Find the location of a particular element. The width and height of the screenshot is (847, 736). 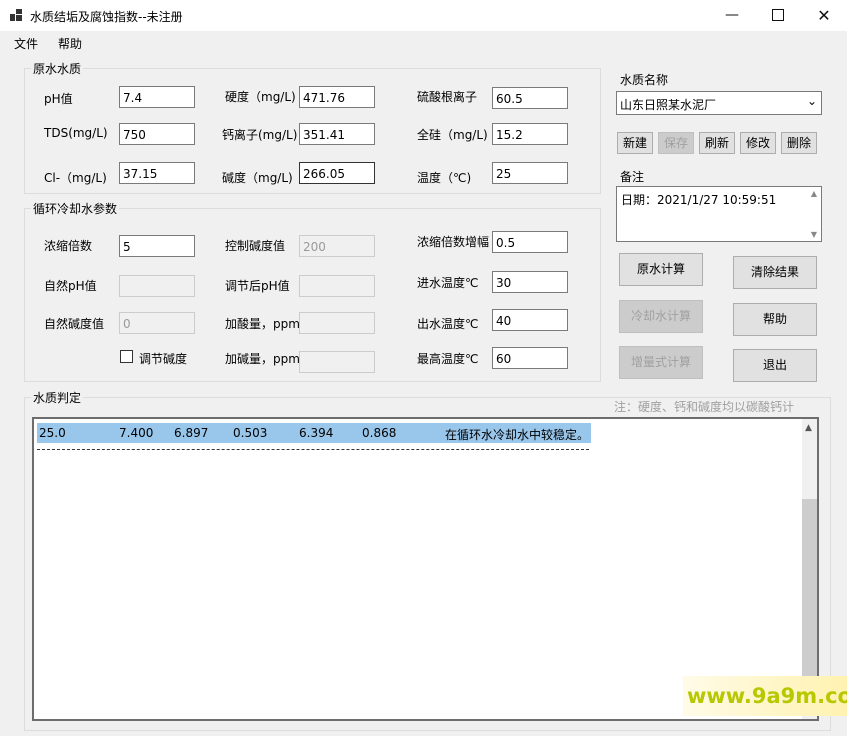

minimize-button: — is located at coordinates (732, 15).